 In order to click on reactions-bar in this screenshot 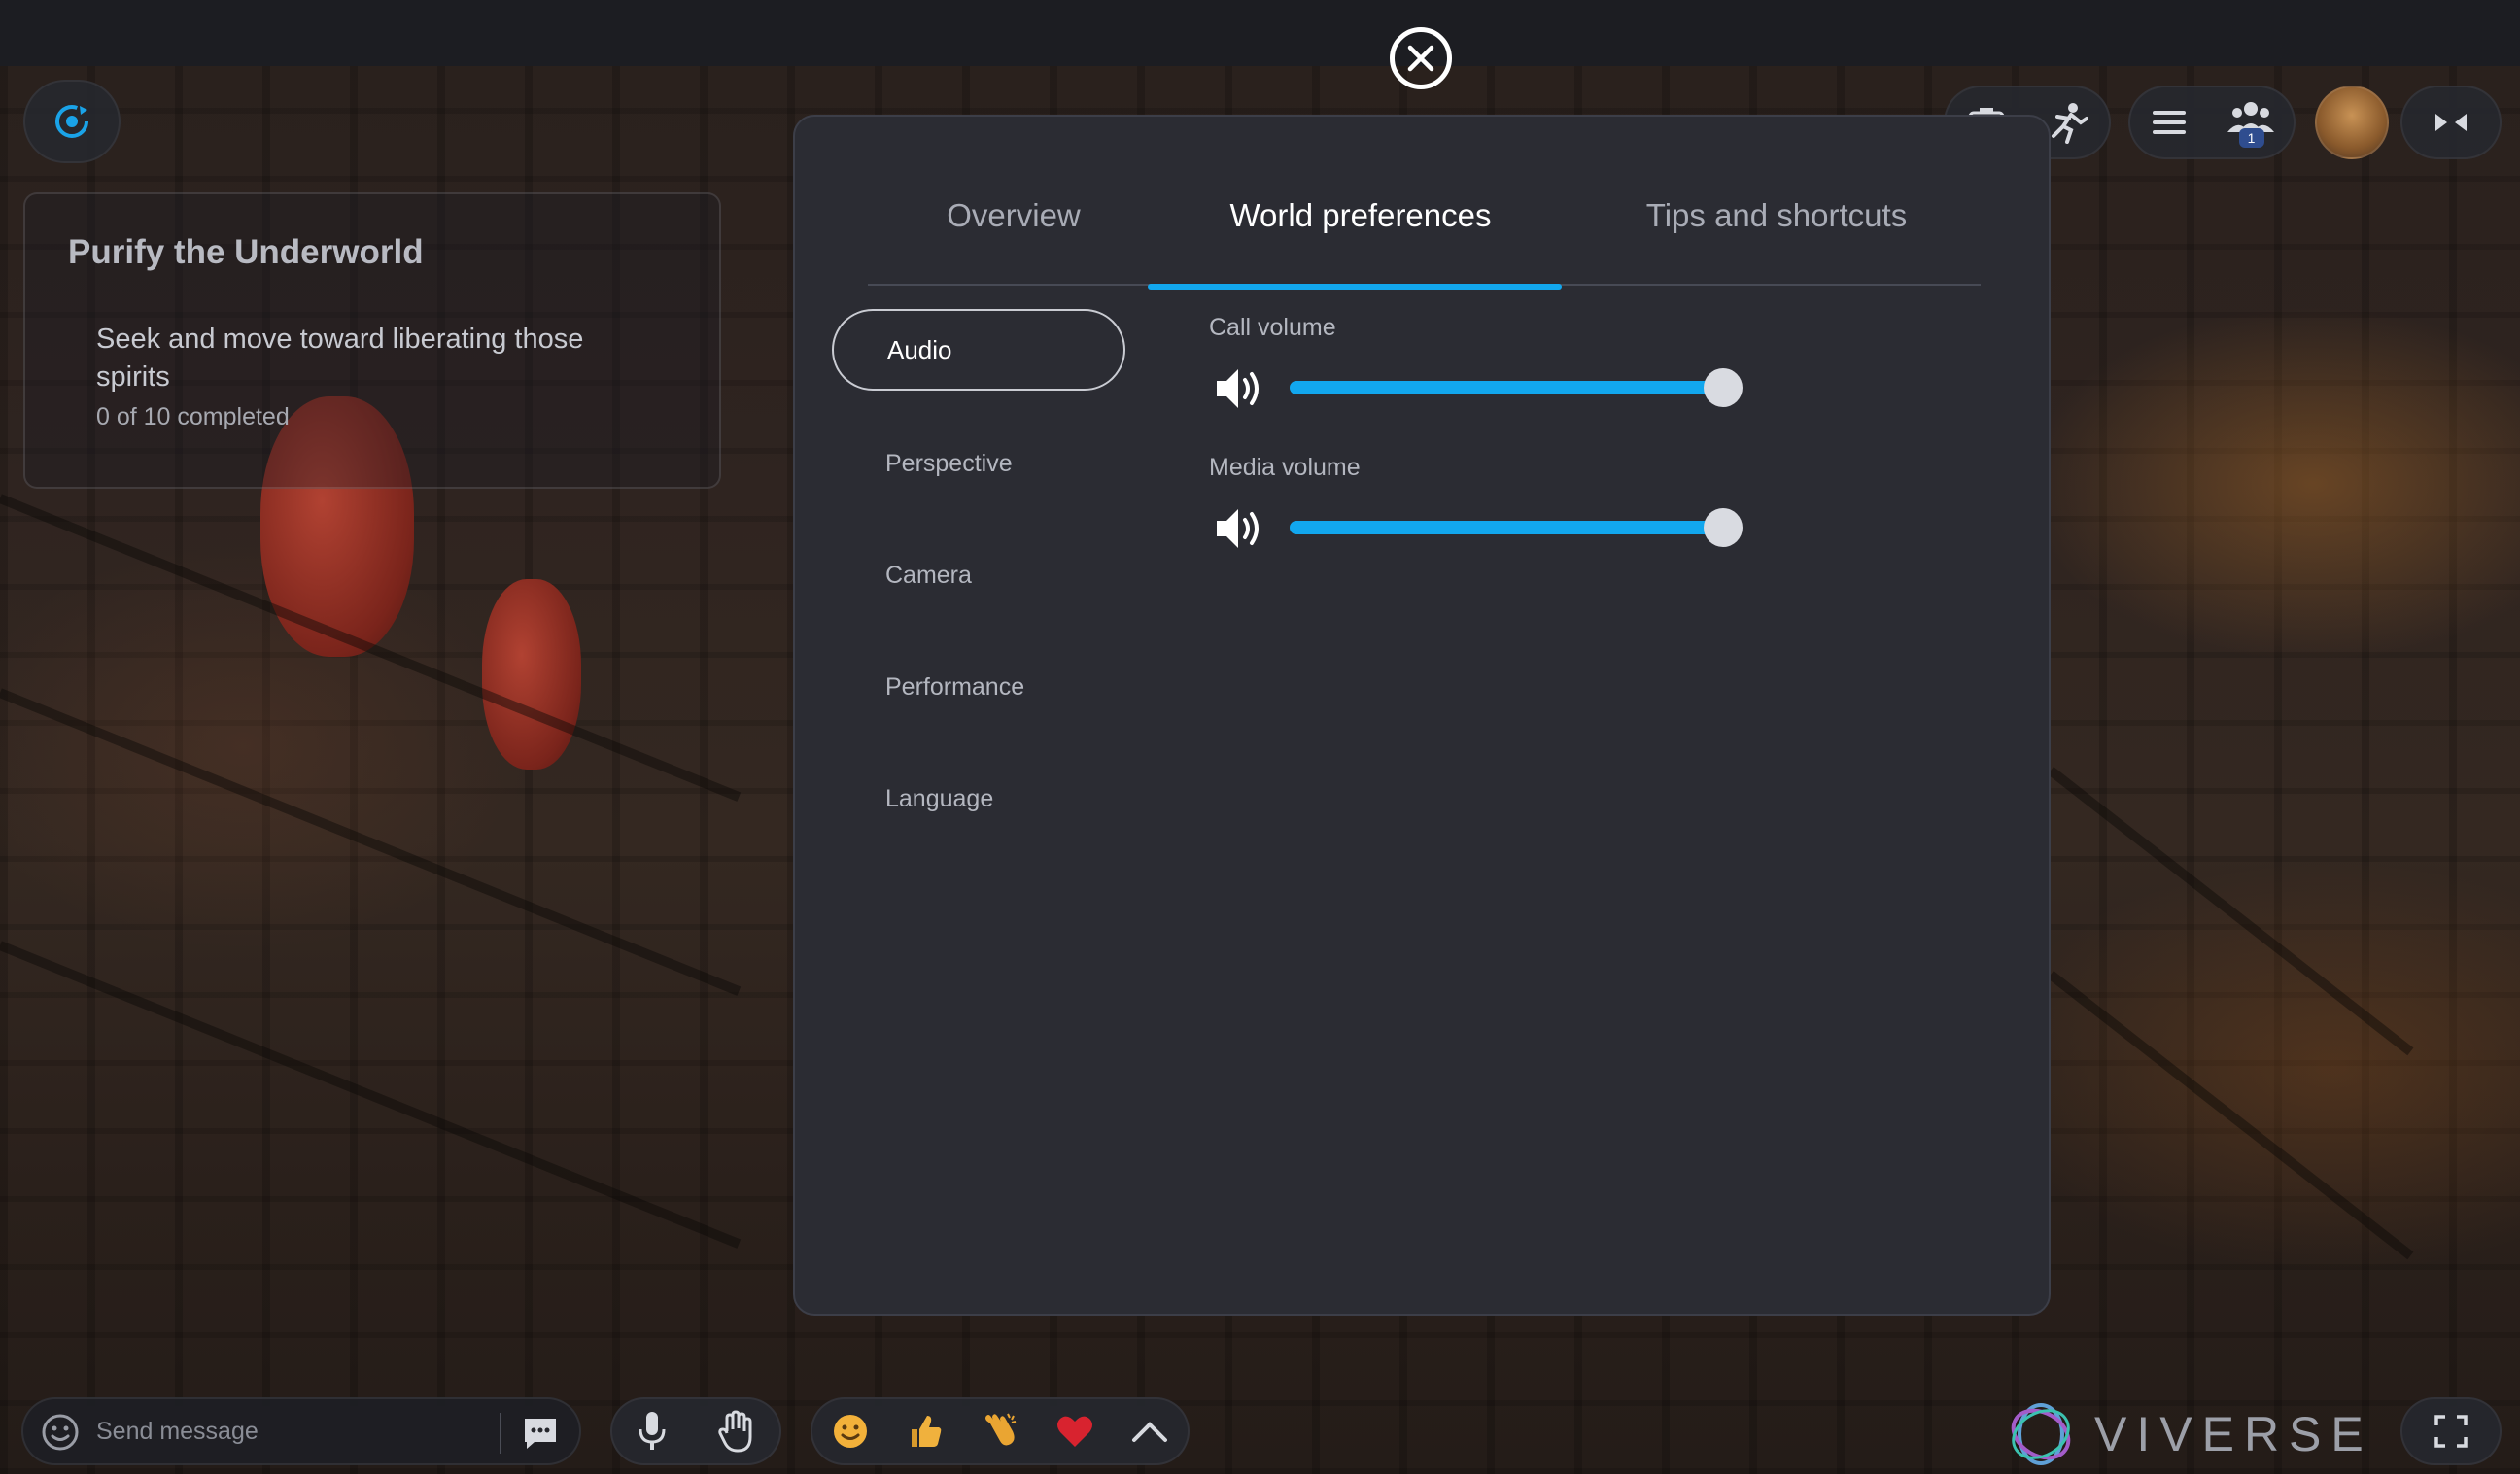, I will do `click(1000, 1431)`.